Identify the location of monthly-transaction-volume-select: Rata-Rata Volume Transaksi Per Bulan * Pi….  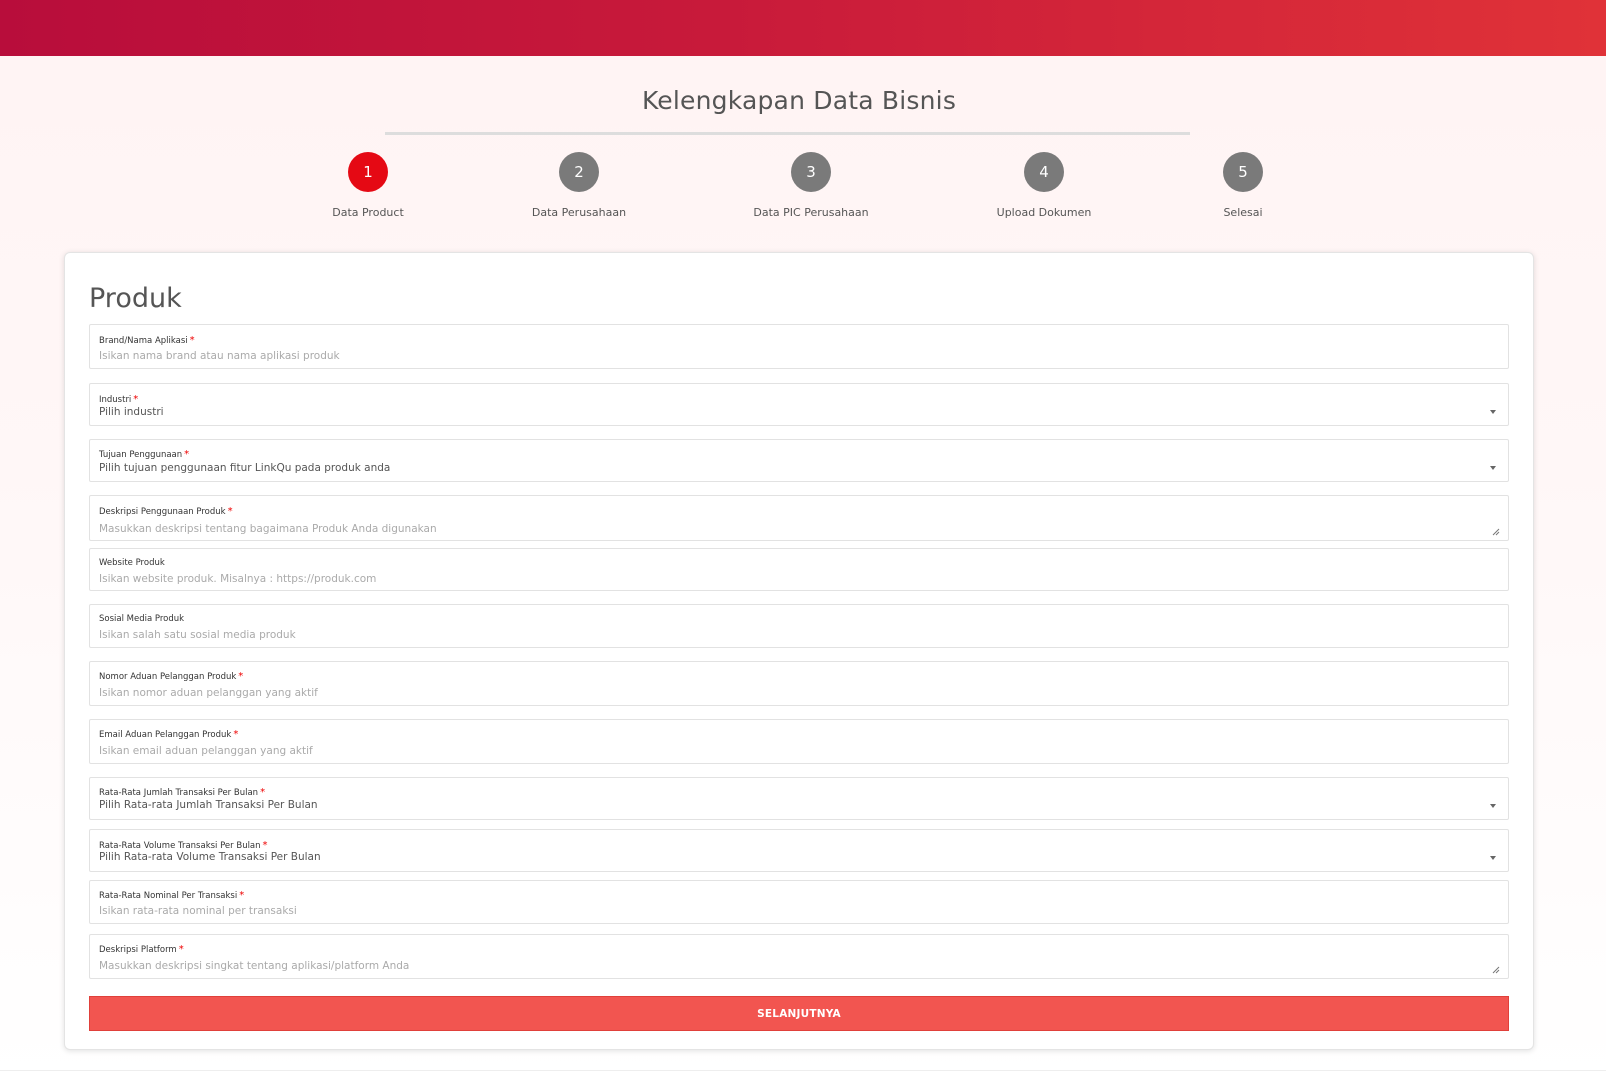
(799, 850).